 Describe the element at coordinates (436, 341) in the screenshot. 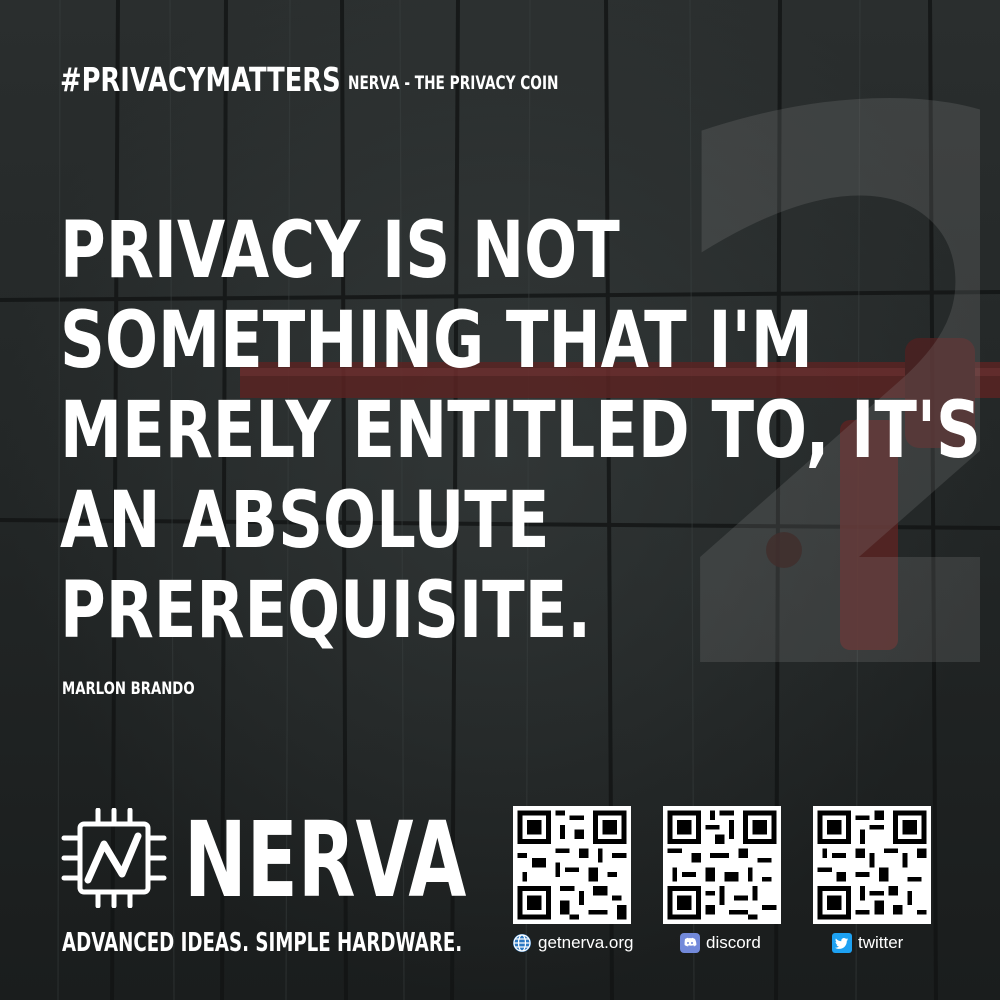

I see `quote-line: SOMETHING THAT I'M` at that location.